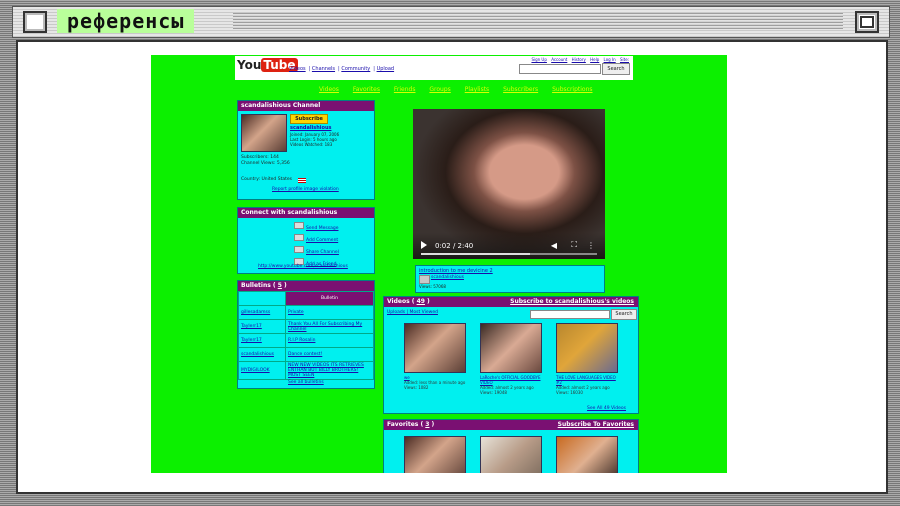  I want to click on connect-box-title: Connect with scandalishious, so click(306, 213).